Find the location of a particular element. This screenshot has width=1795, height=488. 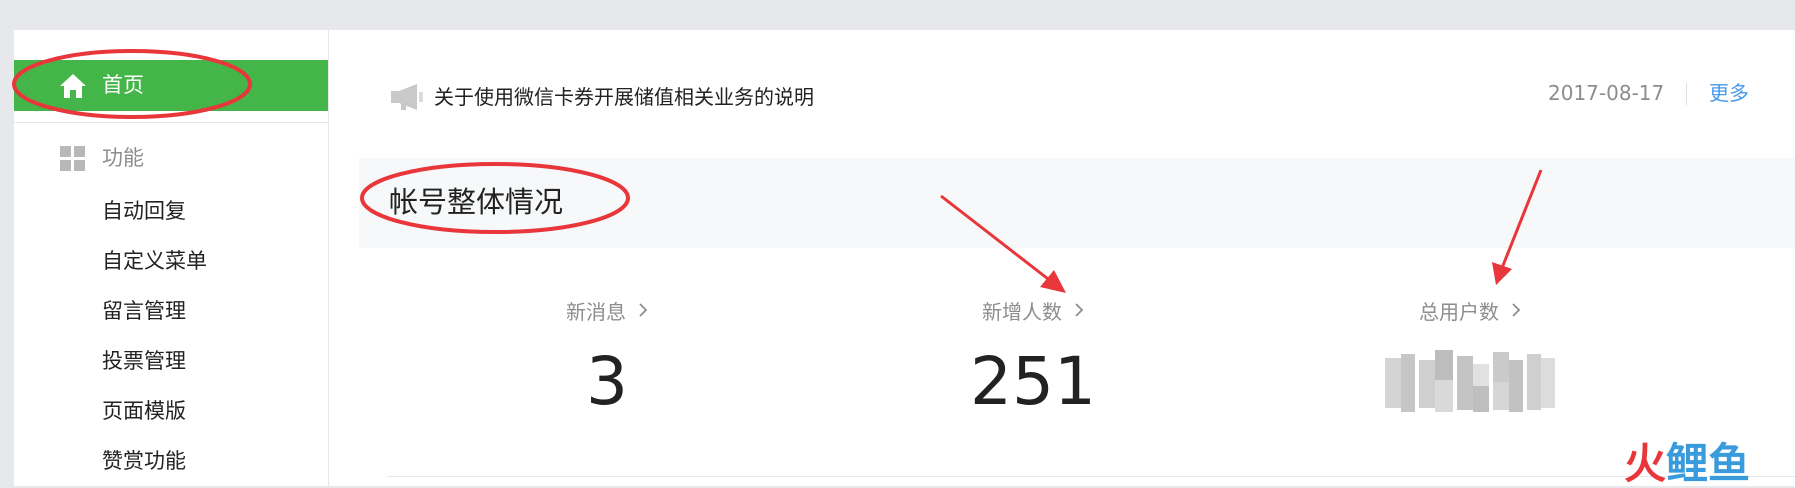

sidebar-item-auto-reply: 自动回复 is located at coordinates (144, 211).